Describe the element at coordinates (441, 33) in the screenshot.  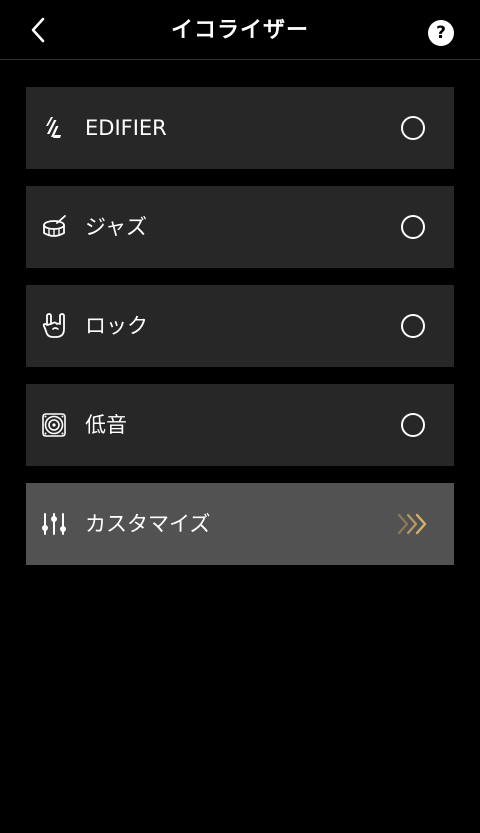
I see `help-button: ?` at that location.